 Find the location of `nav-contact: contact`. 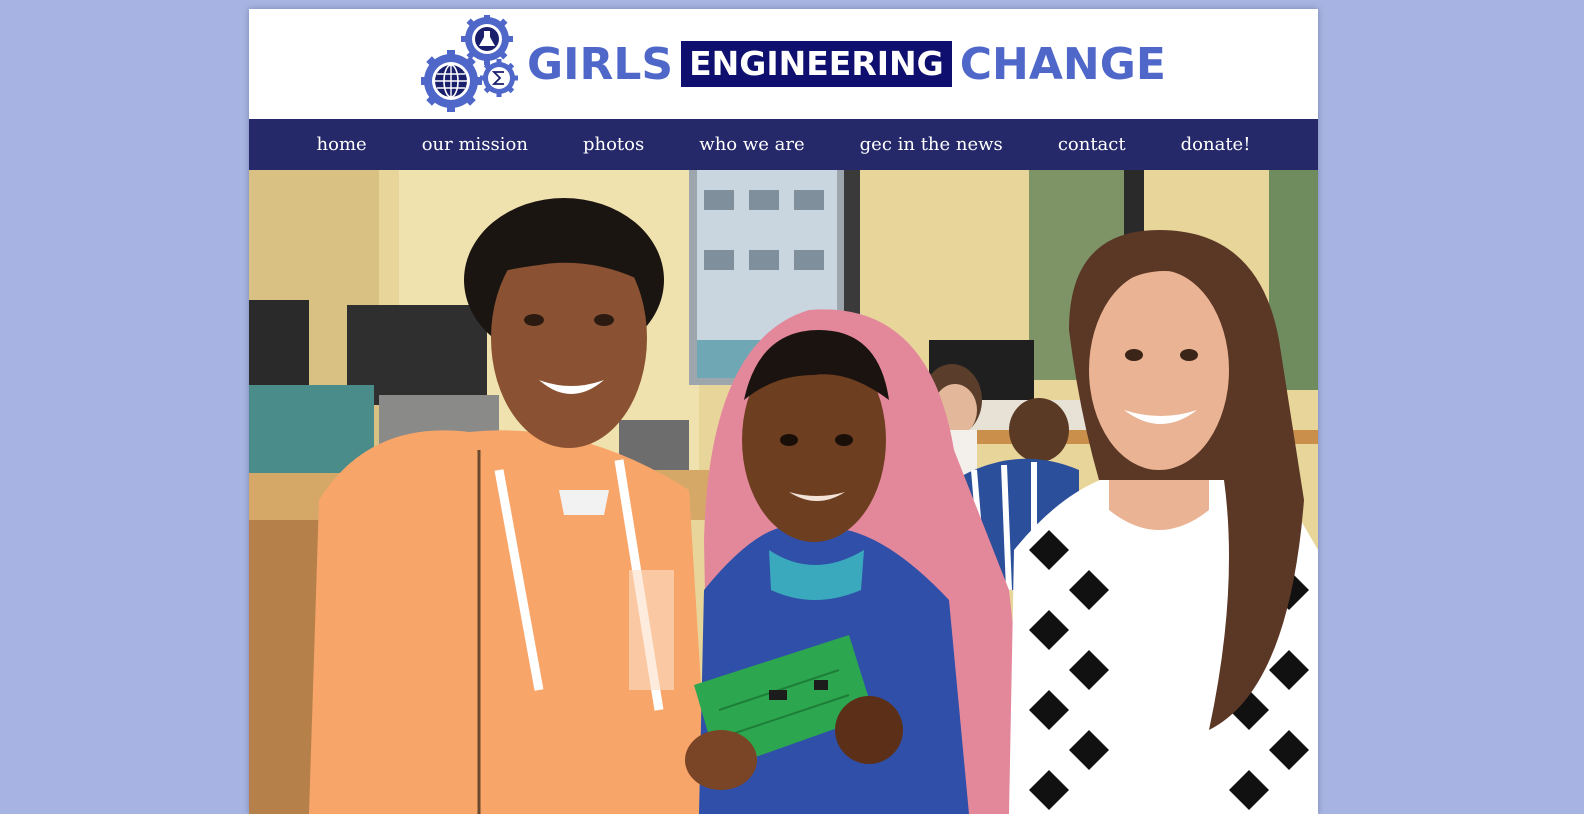

nav-contact: contact is located at coordinates (1092, 144).